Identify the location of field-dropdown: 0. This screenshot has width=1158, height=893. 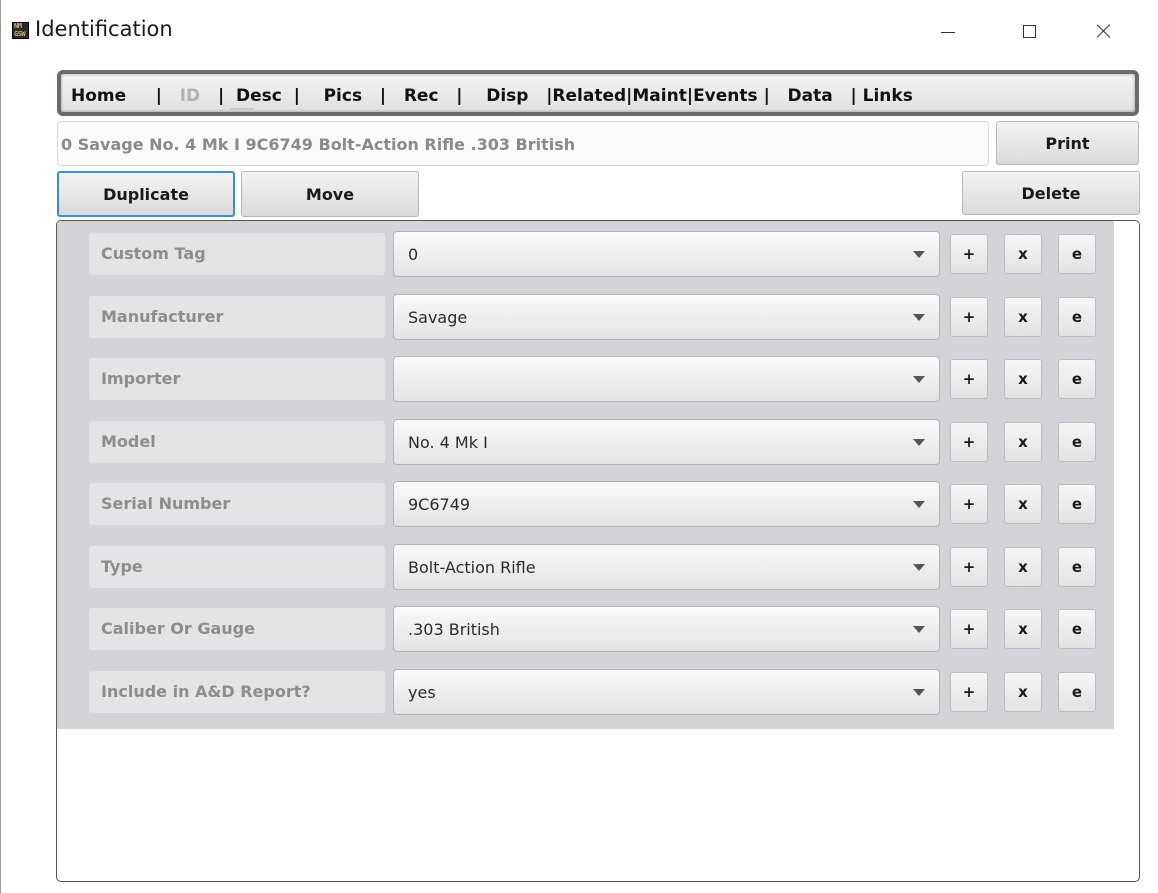
(666, 254).